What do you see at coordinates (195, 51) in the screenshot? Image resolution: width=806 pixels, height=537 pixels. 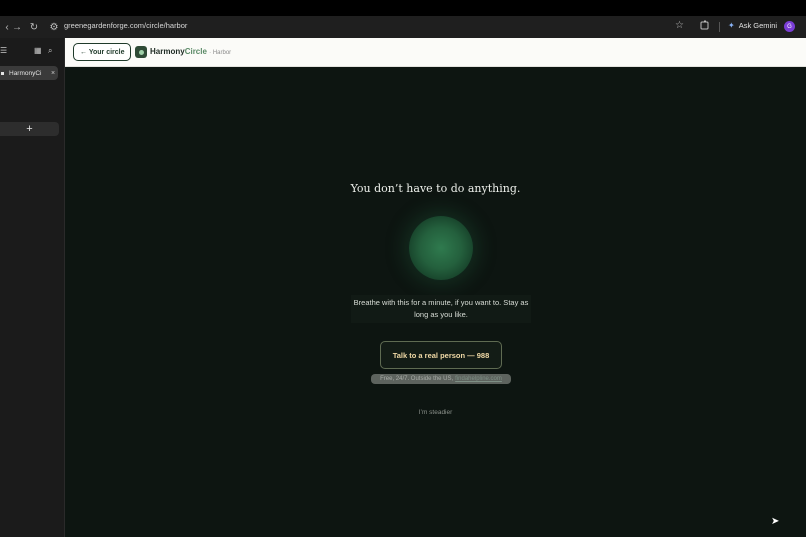 I see `brand-part-circle: Circle` at bounding box center [195, 51].